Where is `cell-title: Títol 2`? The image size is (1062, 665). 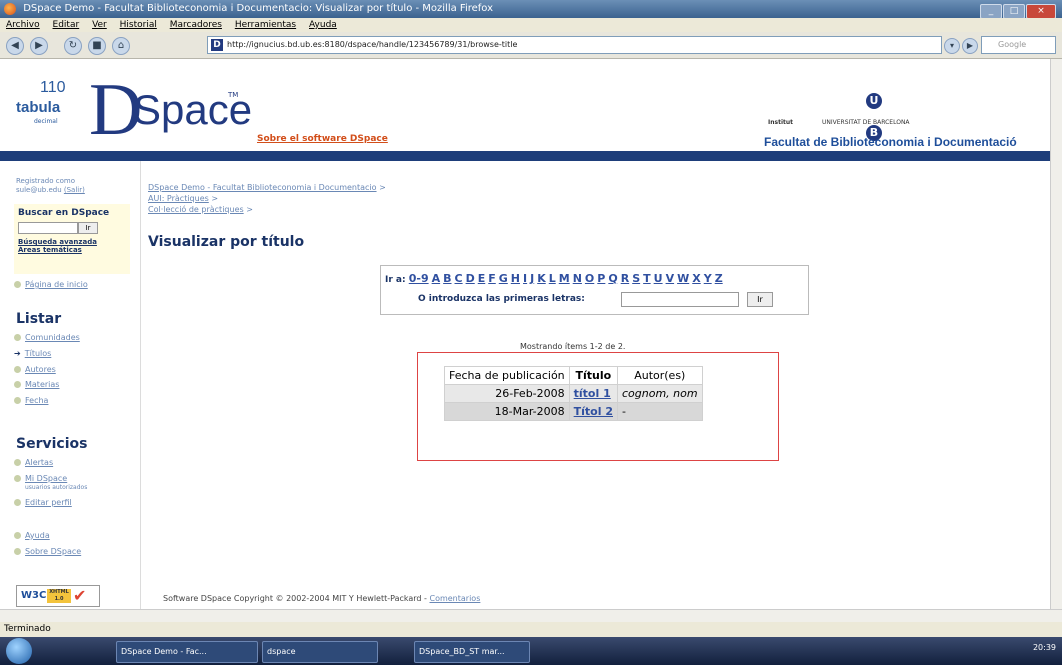
cell-title: Títol 2 is located at coordinates (593, 411).